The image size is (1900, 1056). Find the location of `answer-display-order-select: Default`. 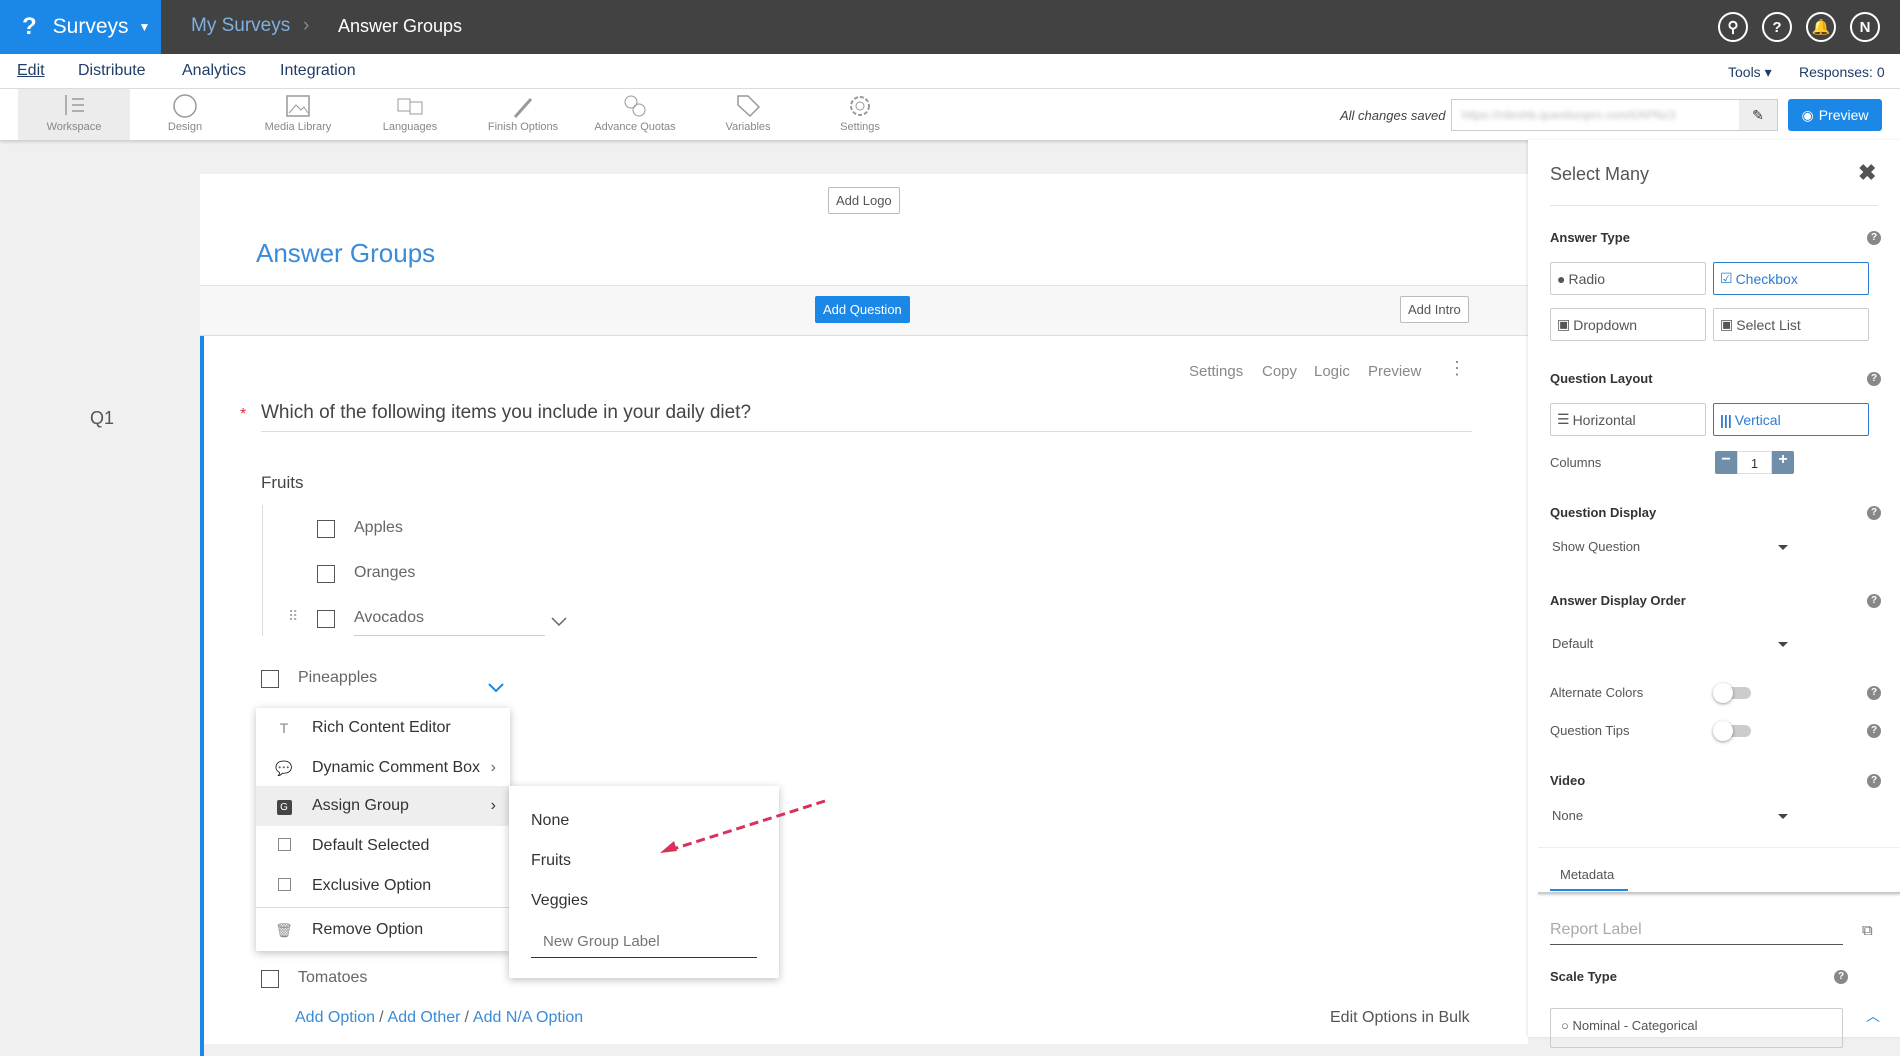

answer-display-order-select: Default is located at coordinates (1670, 645).